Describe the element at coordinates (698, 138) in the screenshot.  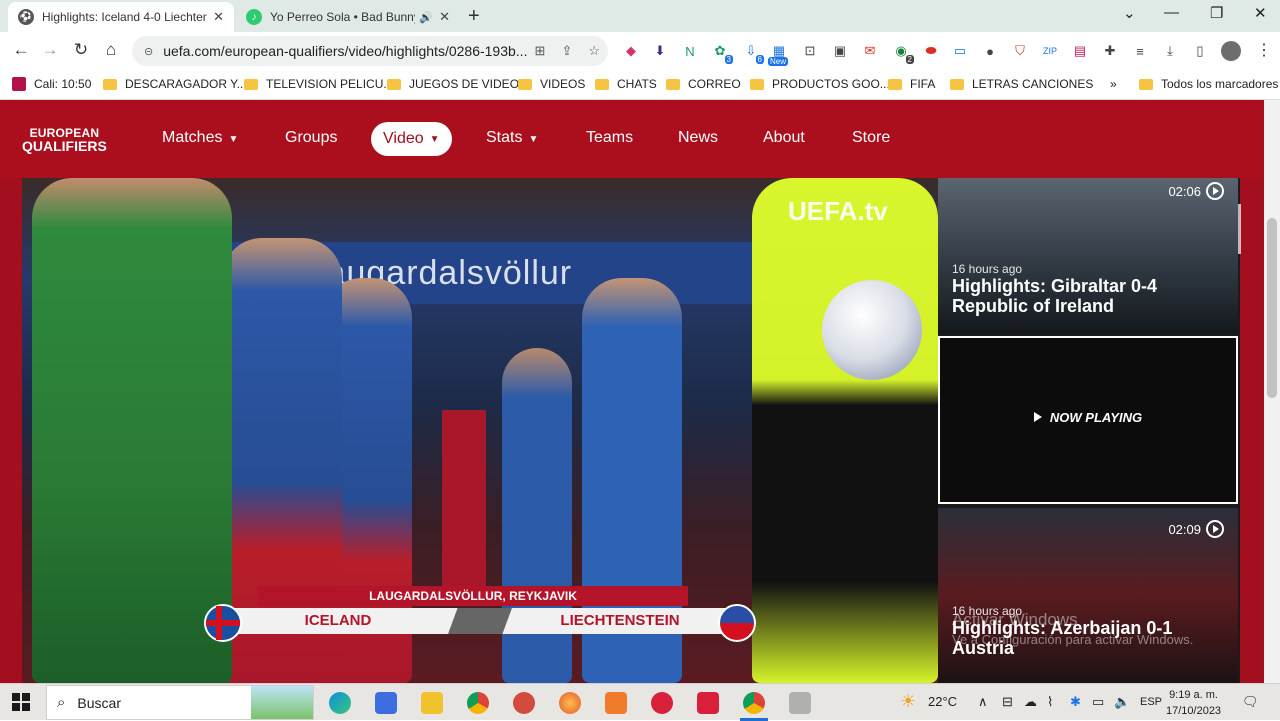
I see `nav-news: News` at that location.